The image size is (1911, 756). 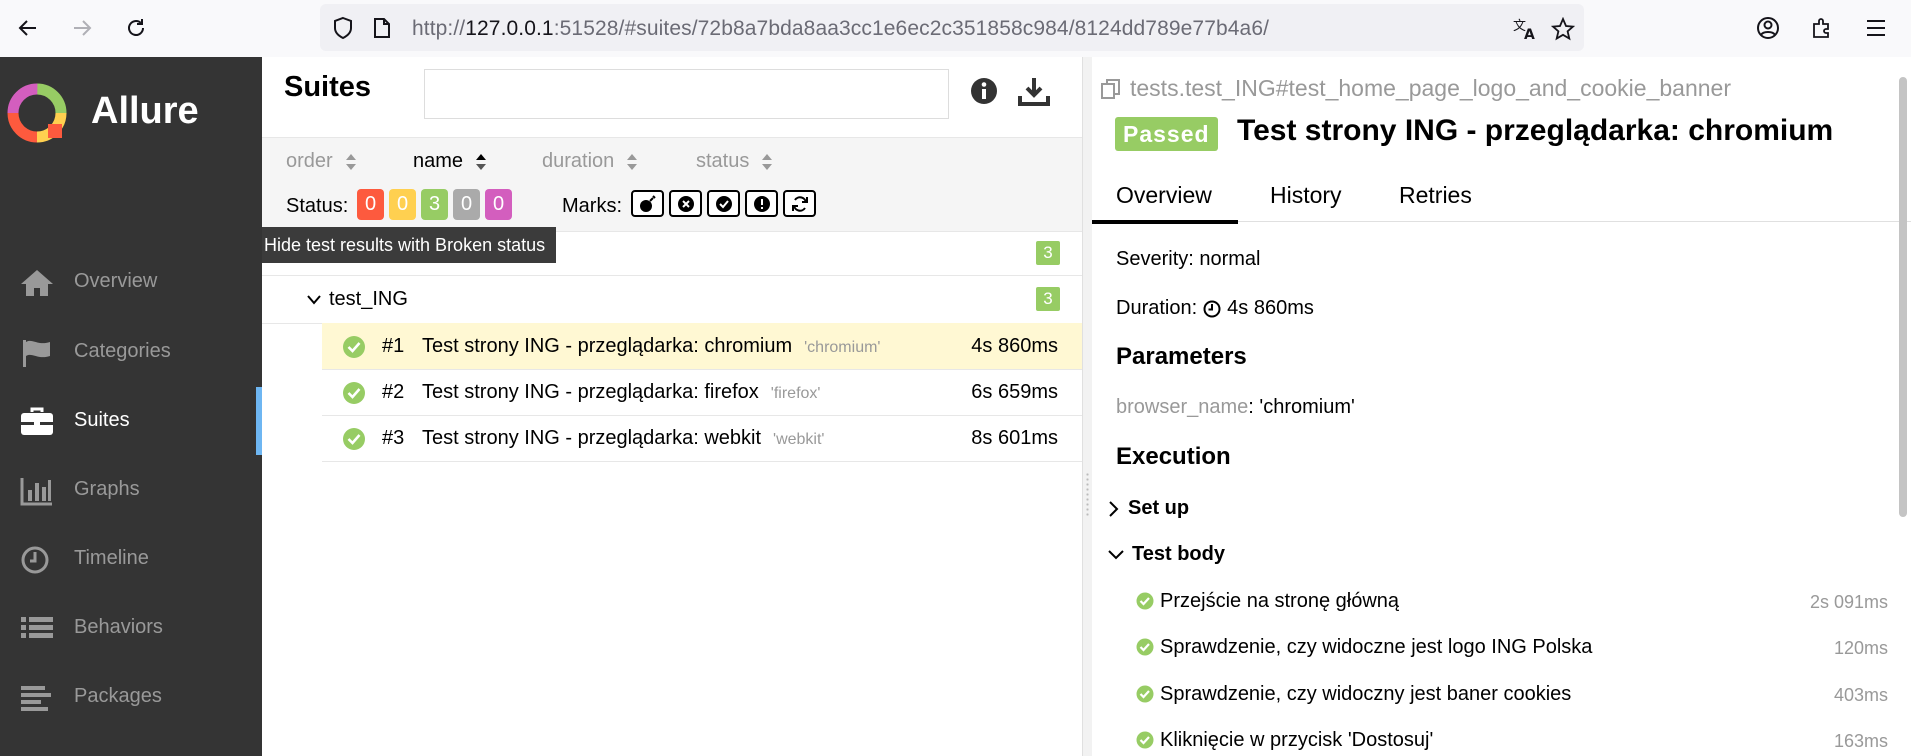 What do you see at coordinates (393, 346) in the screenshot?
I see `test-number: #1` at bounding box center [393, 346].